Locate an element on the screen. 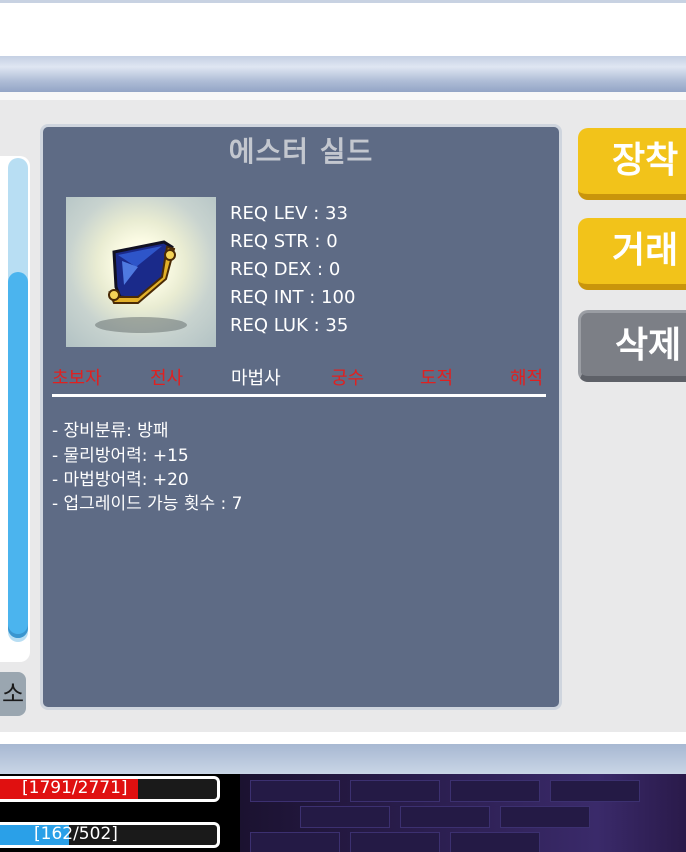 This screenshot has height=852, width=686. mp-text: [162/502] is located at coordinates (76, 834).